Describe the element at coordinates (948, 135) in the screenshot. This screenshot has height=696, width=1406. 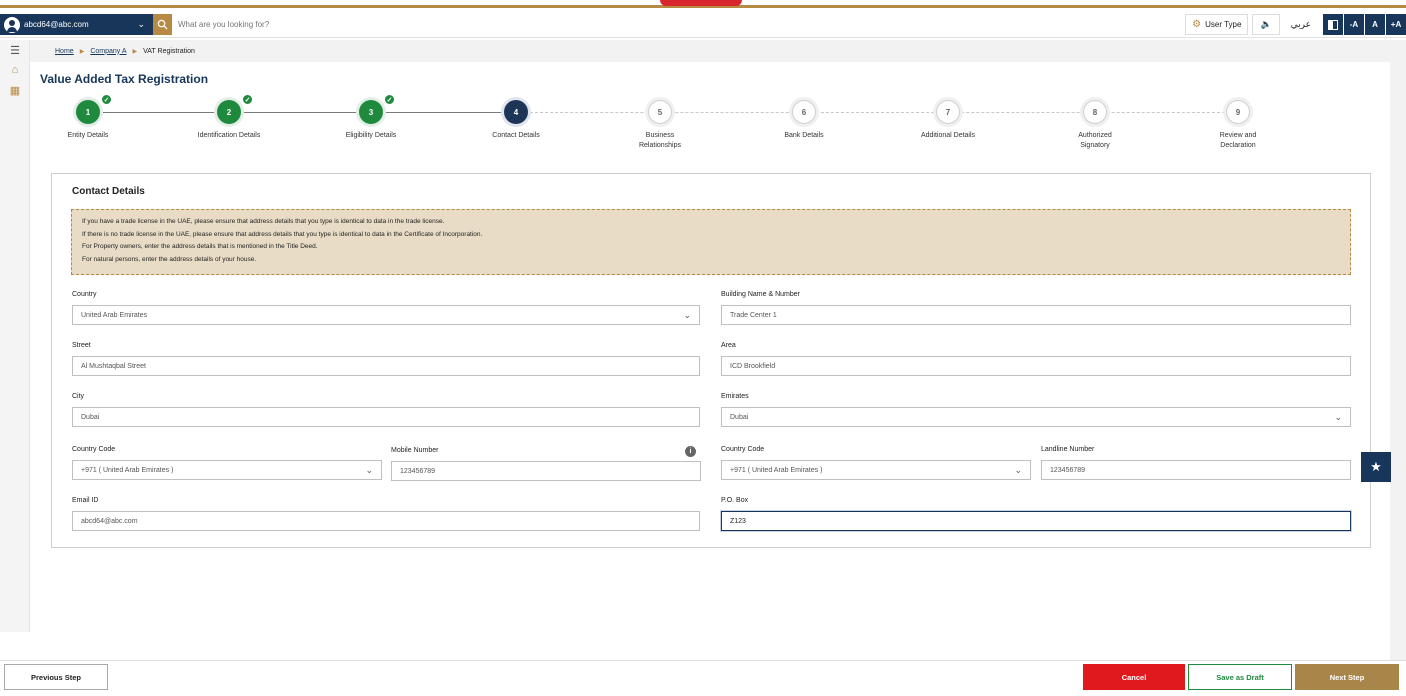
I see `step-label: Additional Details` at that location.